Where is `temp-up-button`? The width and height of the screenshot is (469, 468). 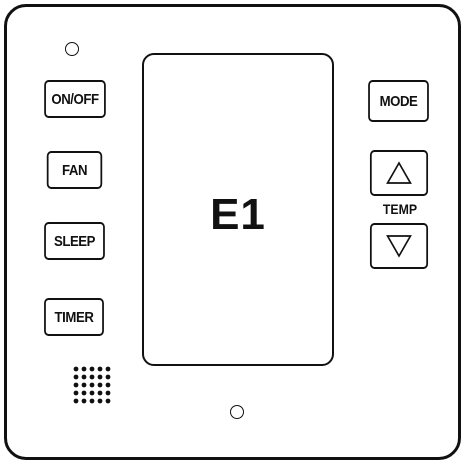 temp-up-button is located at coordinates (399, 173).